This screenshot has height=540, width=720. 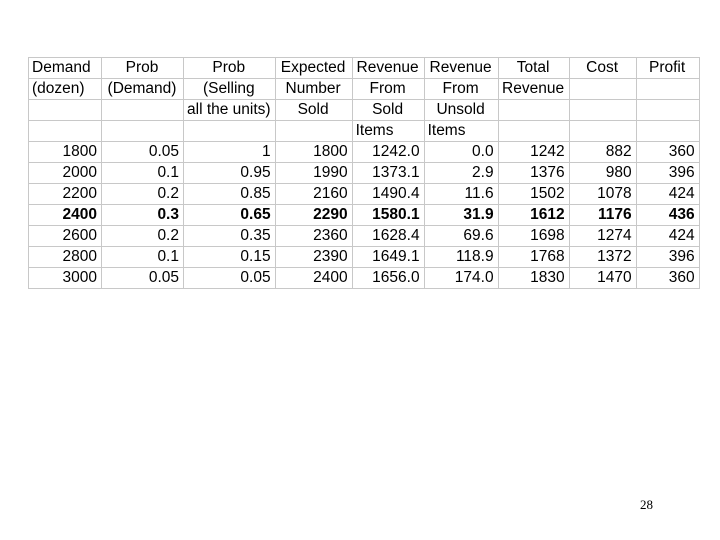 What do you see at coordinates (65, 89) in the screenshot?
I see `header-cell: (dozen)` at bounding box center [65, 89].